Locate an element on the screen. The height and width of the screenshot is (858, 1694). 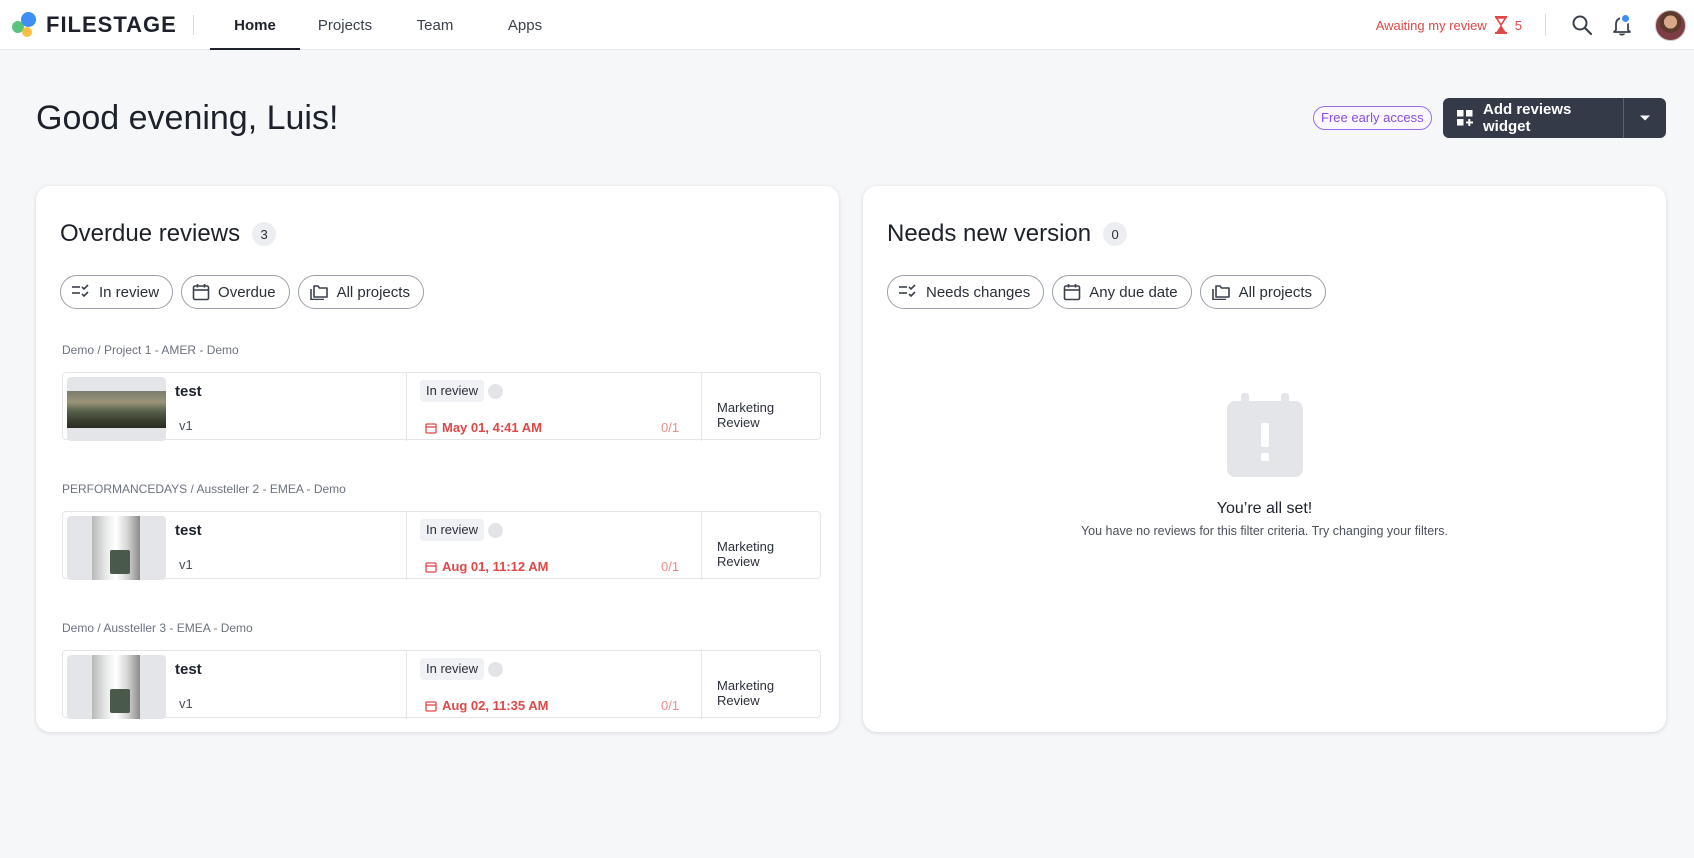
nav-apps: Apps is located at coordinates (525, 25).